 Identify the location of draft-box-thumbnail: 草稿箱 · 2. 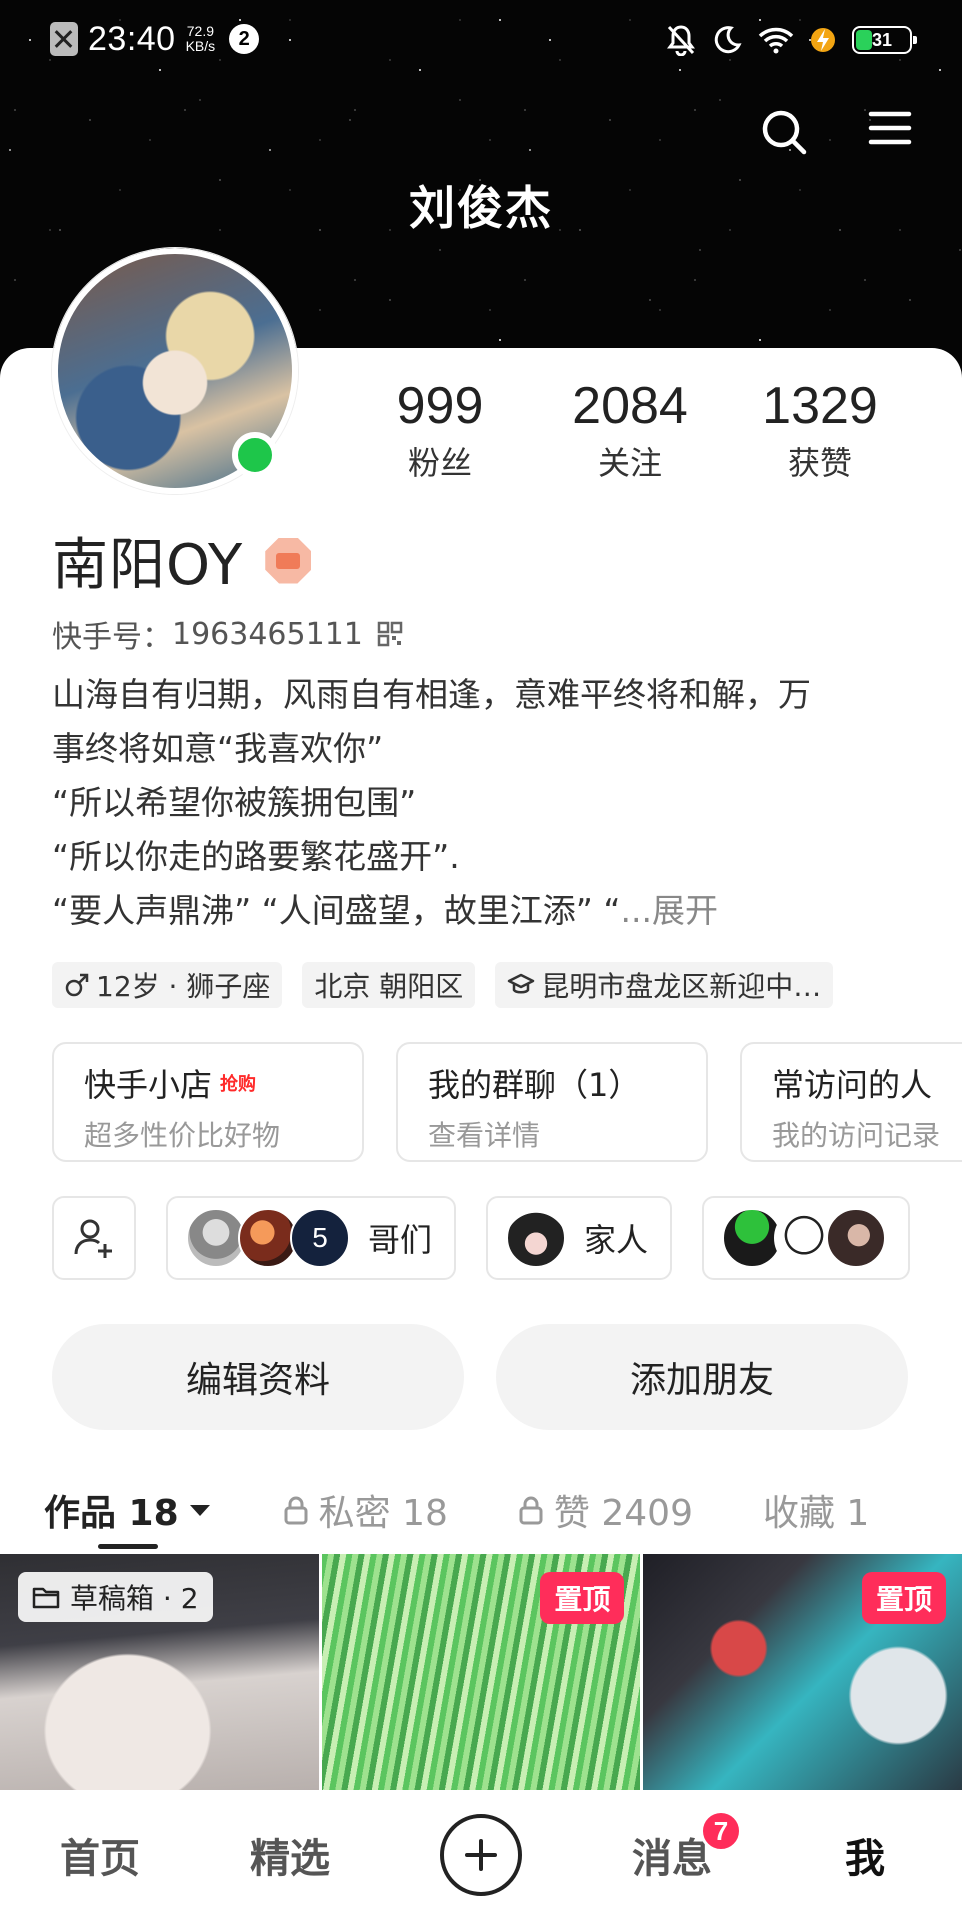
(159, 1672).